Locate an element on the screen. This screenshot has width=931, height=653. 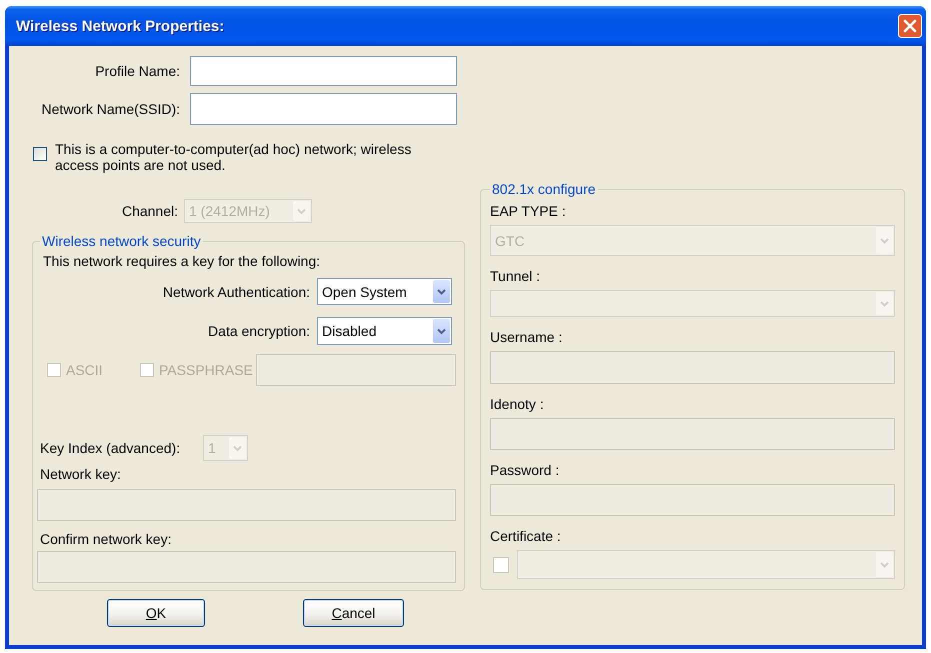
group-title: Wireless network security is located at coordinates (121, 241).